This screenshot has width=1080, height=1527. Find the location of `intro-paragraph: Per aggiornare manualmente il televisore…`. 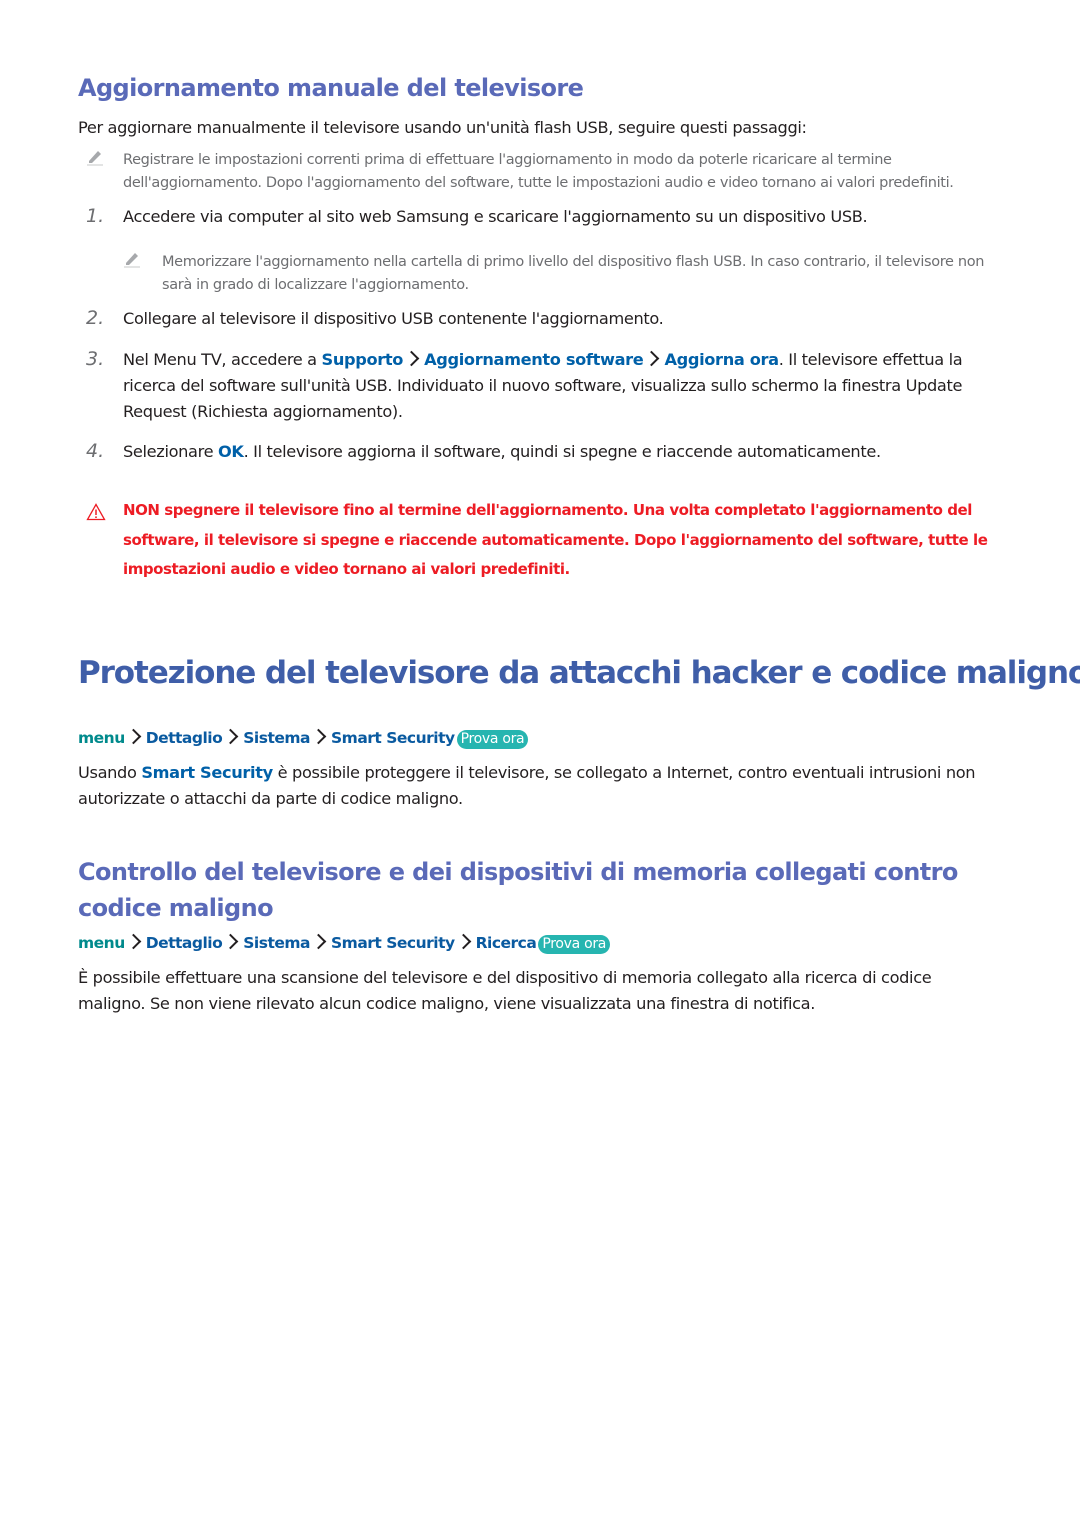

intro-paragraph: Per aggiornare manualmente il televisore… is located at coordinates (442, 127).